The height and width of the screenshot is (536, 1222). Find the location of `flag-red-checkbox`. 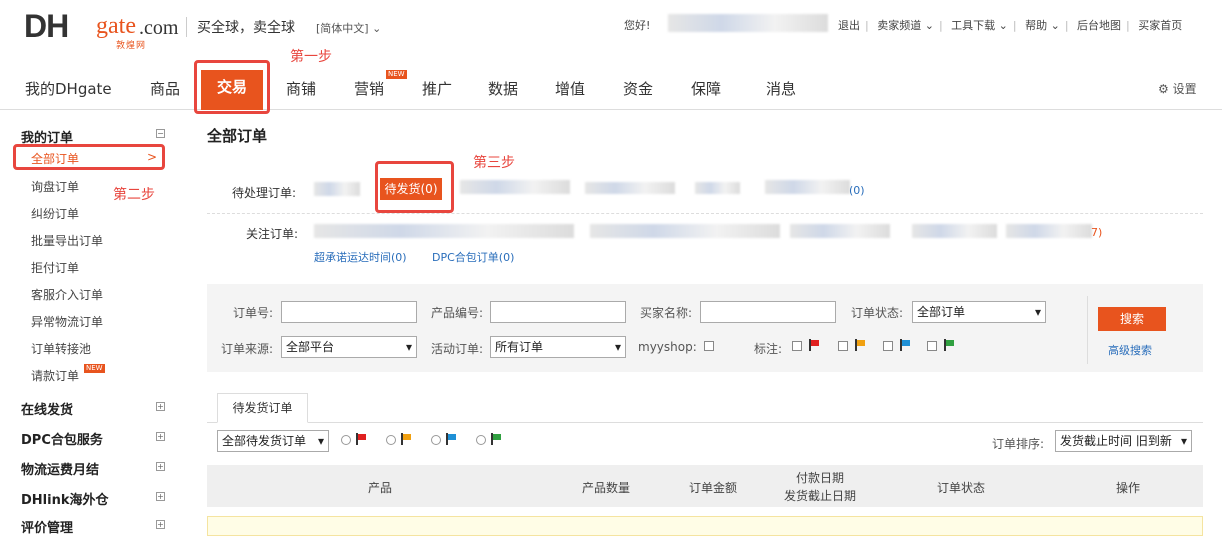

flag-red-checkbox is located at coordinates (797, 346).